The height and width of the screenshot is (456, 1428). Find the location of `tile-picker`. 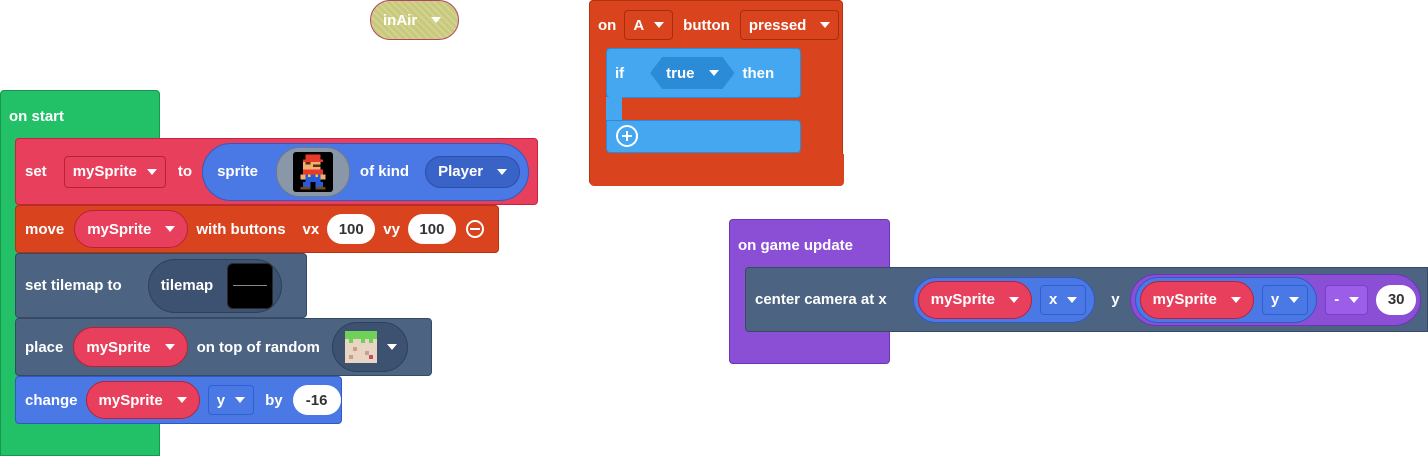

tile-picker is located at coordinates (369, 347).